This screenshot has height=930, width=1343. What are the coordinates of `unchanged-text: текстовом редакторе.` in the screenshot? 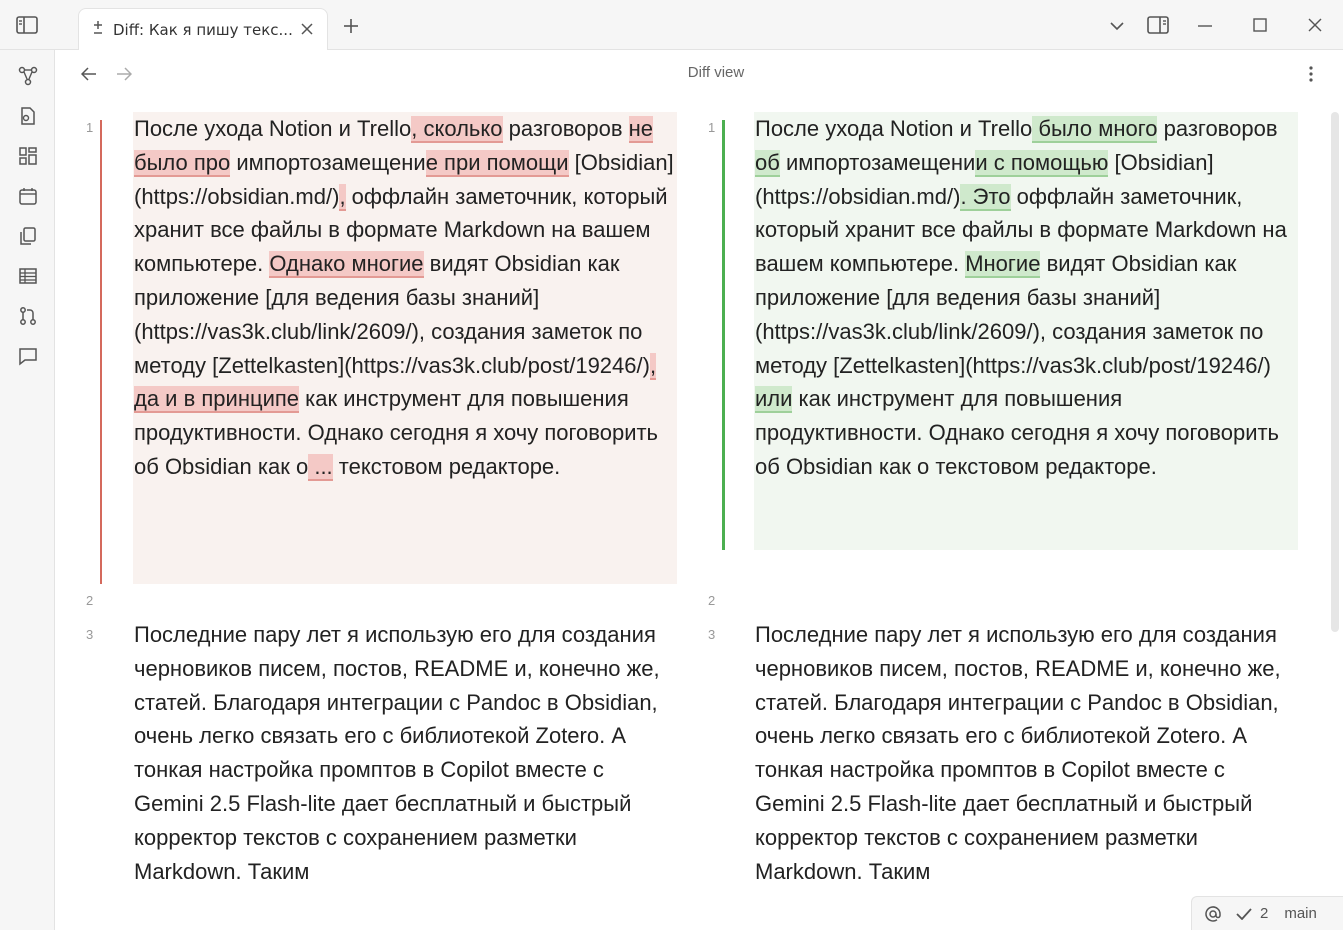 It's located at (446, 466).